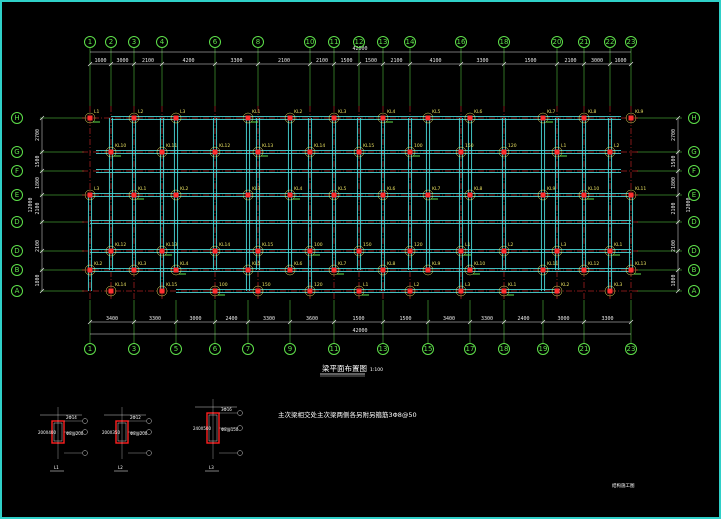  Describe the element at coordinates (405, 319) in the screenshot. I see `dim-bottom: 1500` at that location.